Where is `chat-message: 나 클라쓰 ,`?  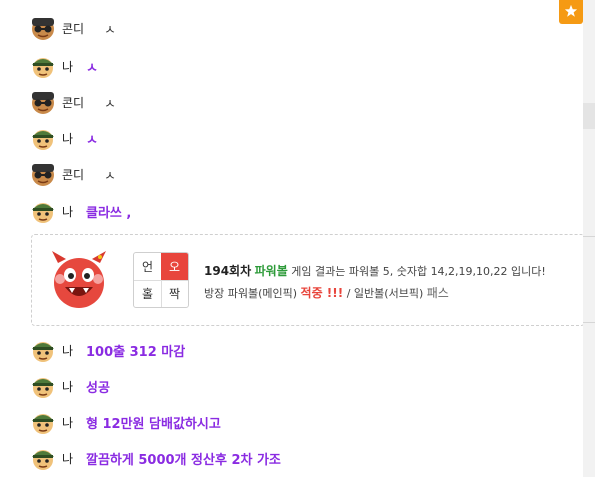
chat-message: 나 클라쓰 , is located at coordinates (80, 211).